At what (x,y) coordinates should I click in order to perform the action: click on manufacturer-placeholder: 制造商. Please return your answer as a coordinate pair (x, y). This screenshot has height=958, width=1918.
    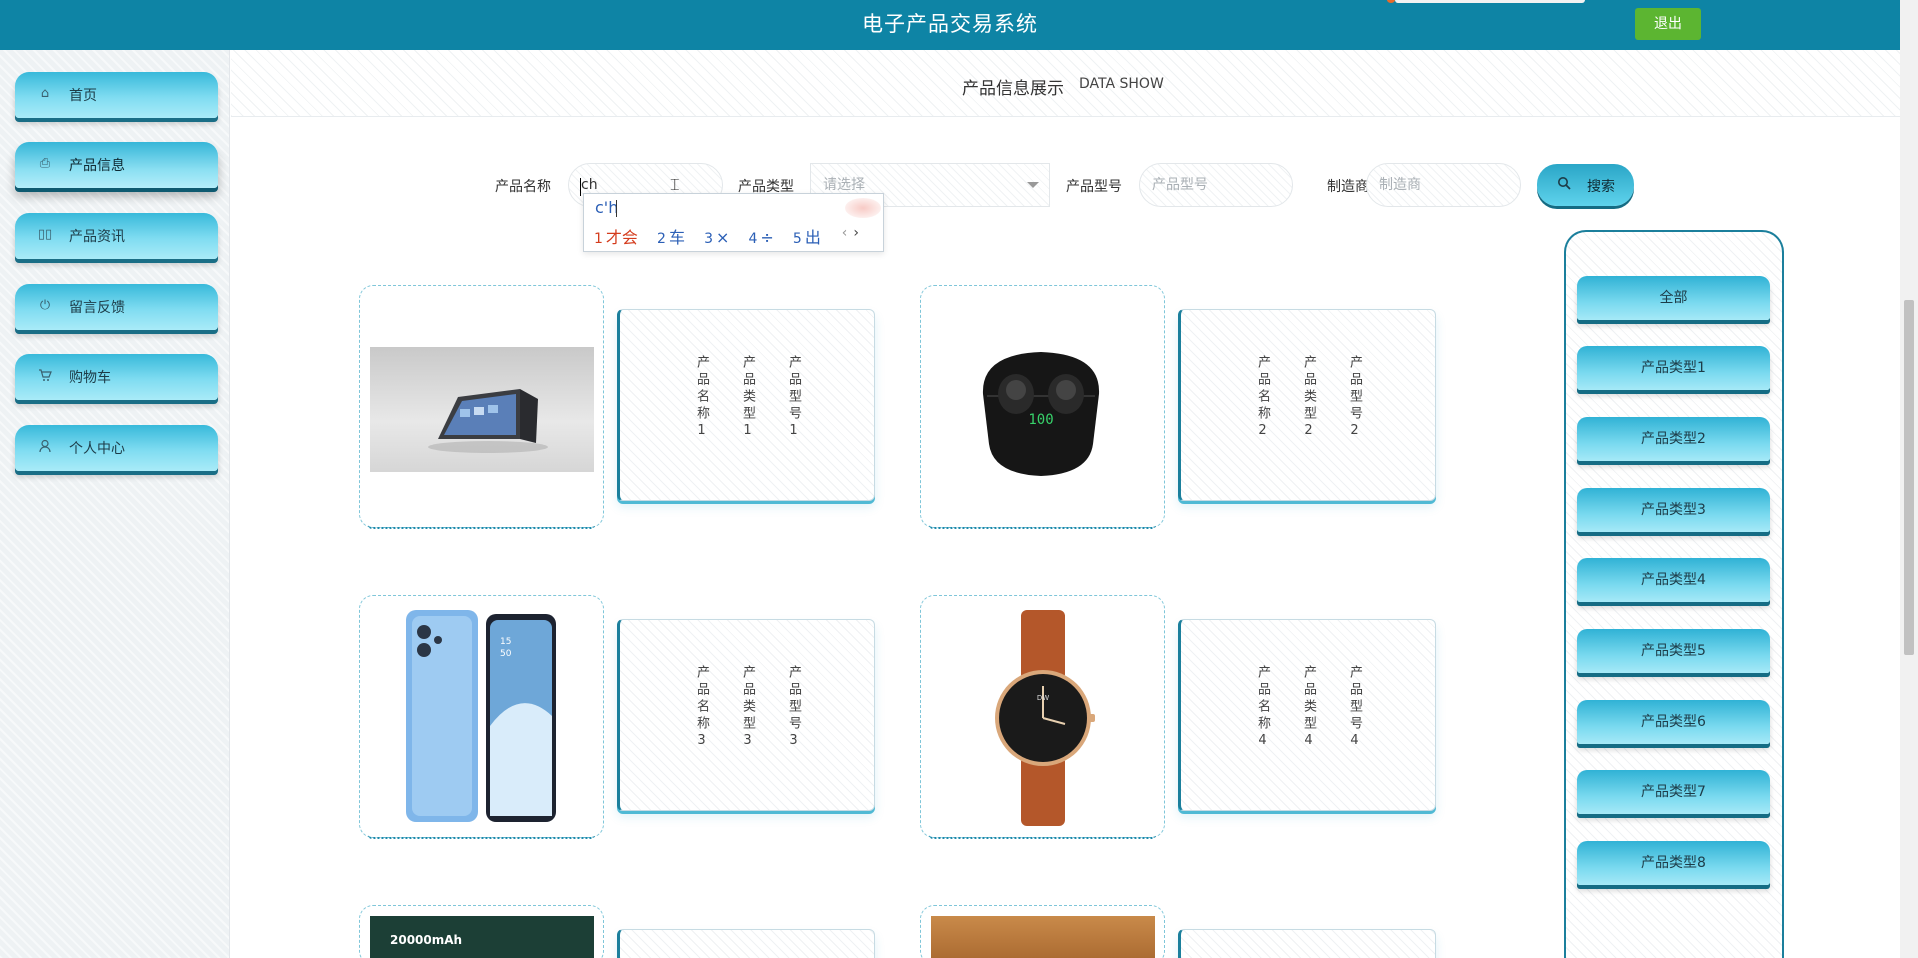
    Looking at the image, I should click on (1400, 185).